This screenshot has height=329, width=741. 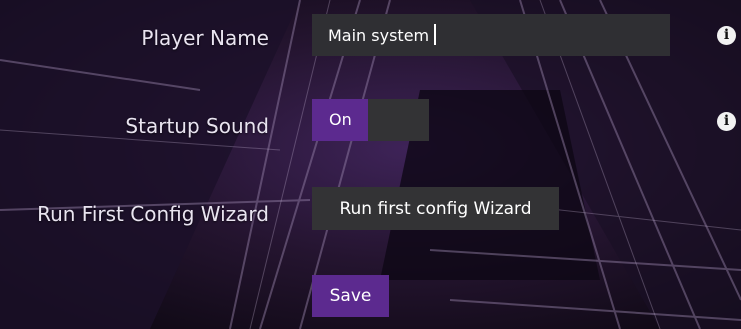 I want to click on startup-sound-label: Startup Sound, so click(x=197, y=126).